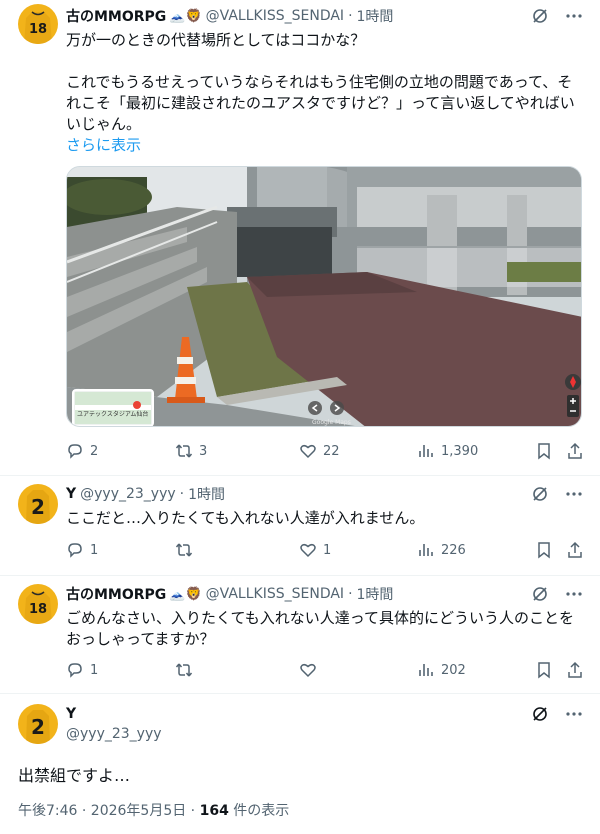  Describe the element at coordinates (203, 451) in the screenshot. I see `repost-count: 3` at that location.